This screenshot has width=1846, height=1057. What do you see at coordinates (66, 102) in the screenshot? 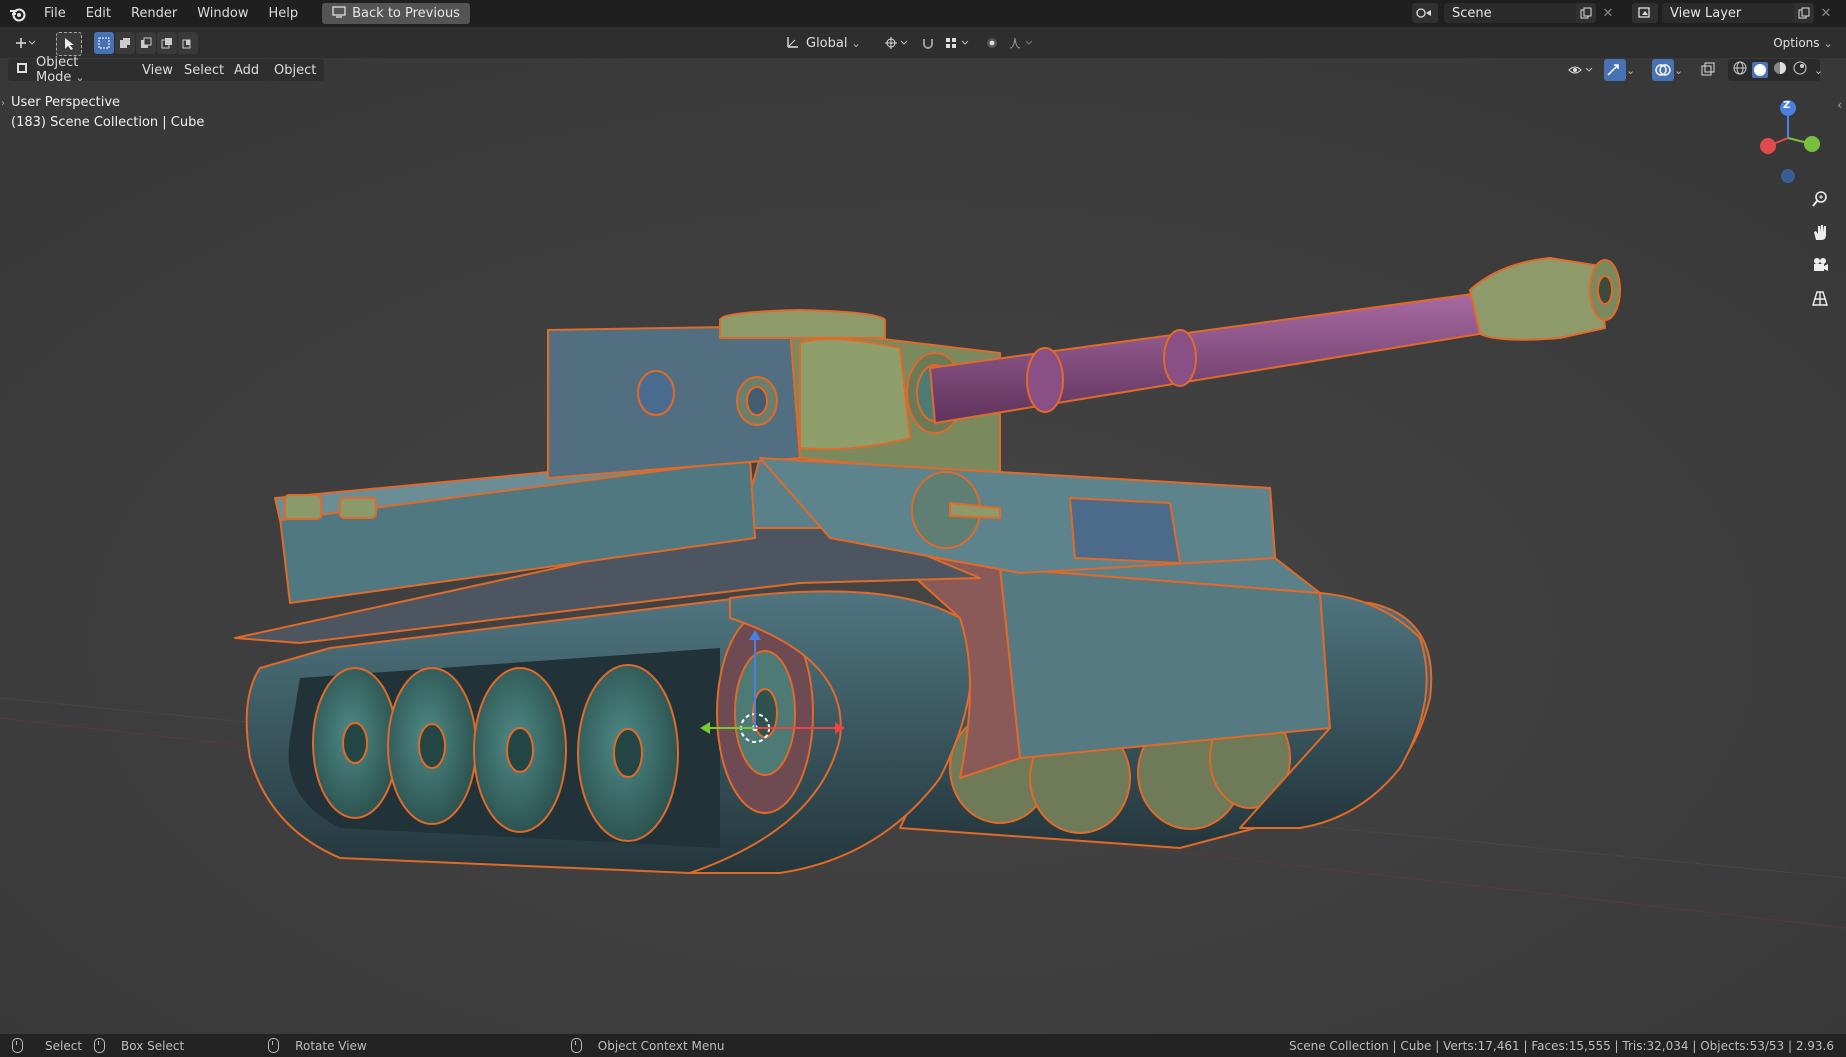
I see `perspective-label: User Perspective` at bounding box center [66, 102].